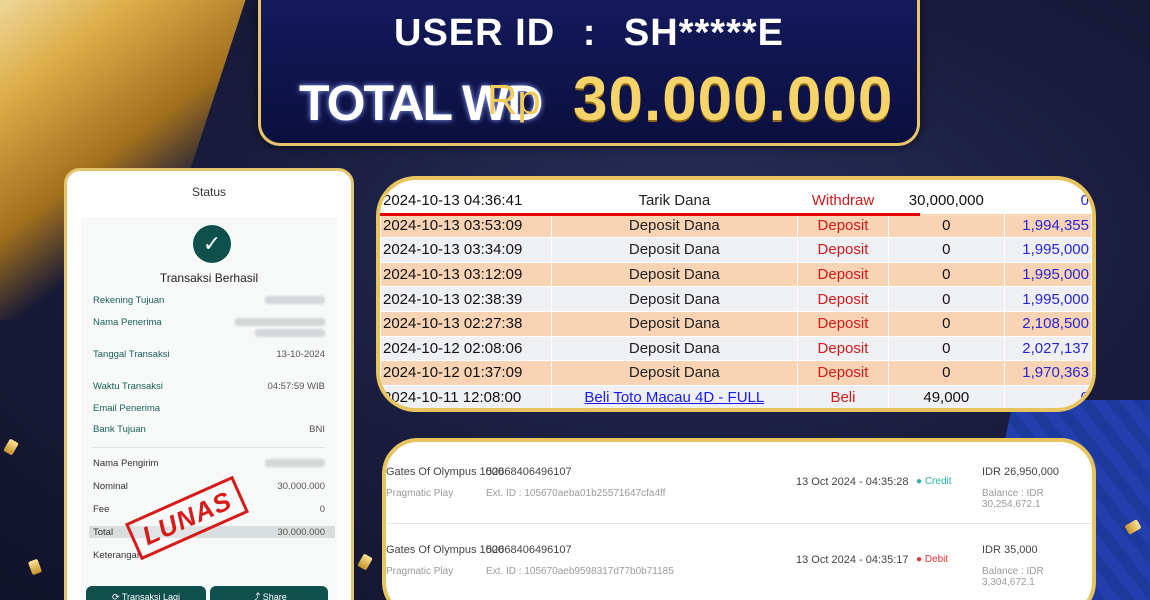  I want to click on game-id: 52668406496107, so click(529, 472).